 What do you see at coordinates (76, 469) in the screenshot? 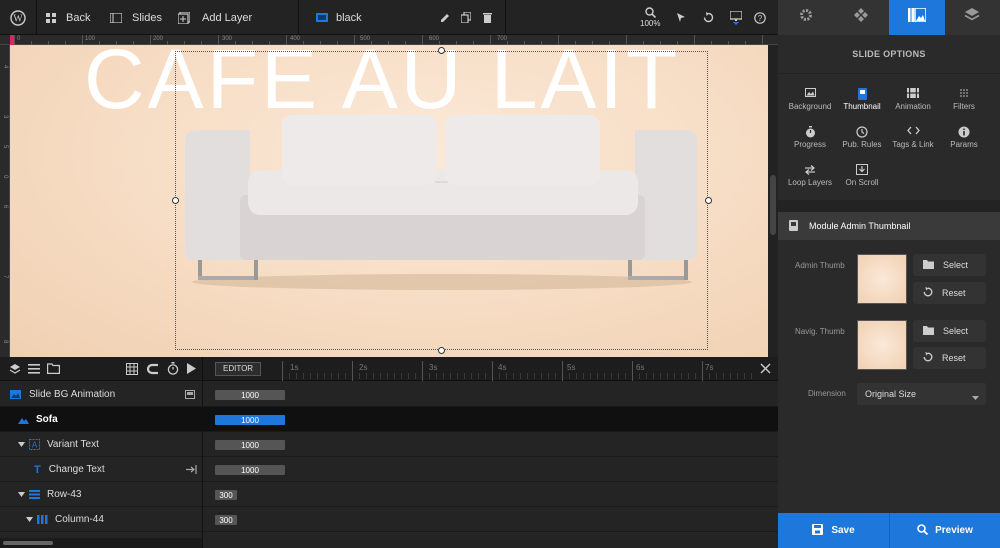
I see `layer-label: Change Text` at bounding box center [76, 469].